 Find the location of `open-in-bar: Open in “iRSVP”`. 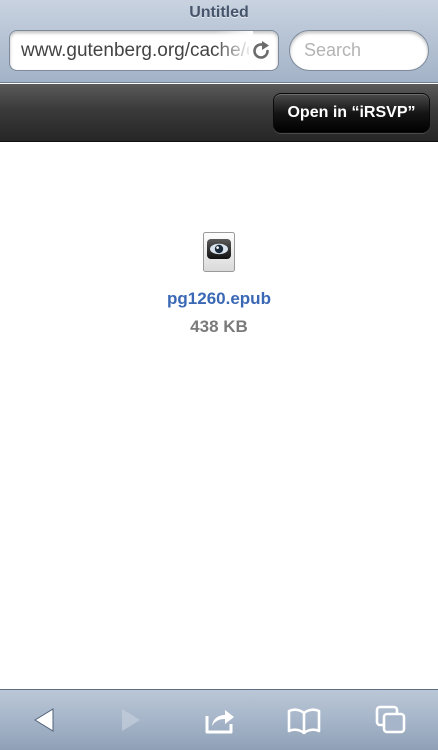

open-in-bar: Open in “iRSVP” is located at coordinates (219, 113).